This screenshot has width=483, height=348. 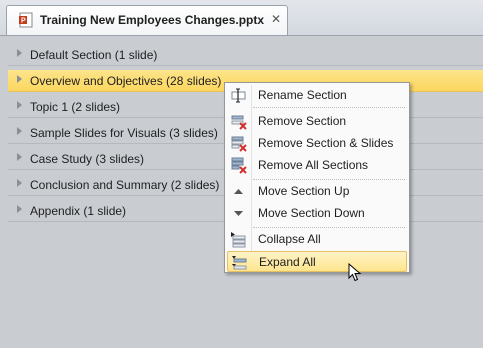 What do you see at coordinates (87, 159) in the screenshot?
I see `section-label: Case Study (3 slides)` at bounding box center [87, 159].